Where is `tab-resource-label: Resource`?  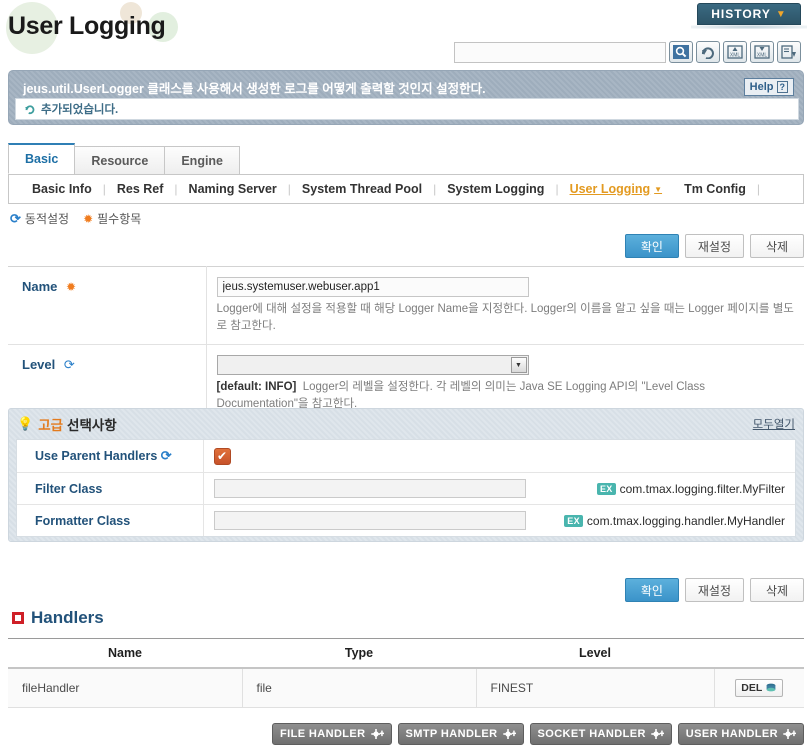
tab-resource-label: Resource is located at coordinates (120, 160).